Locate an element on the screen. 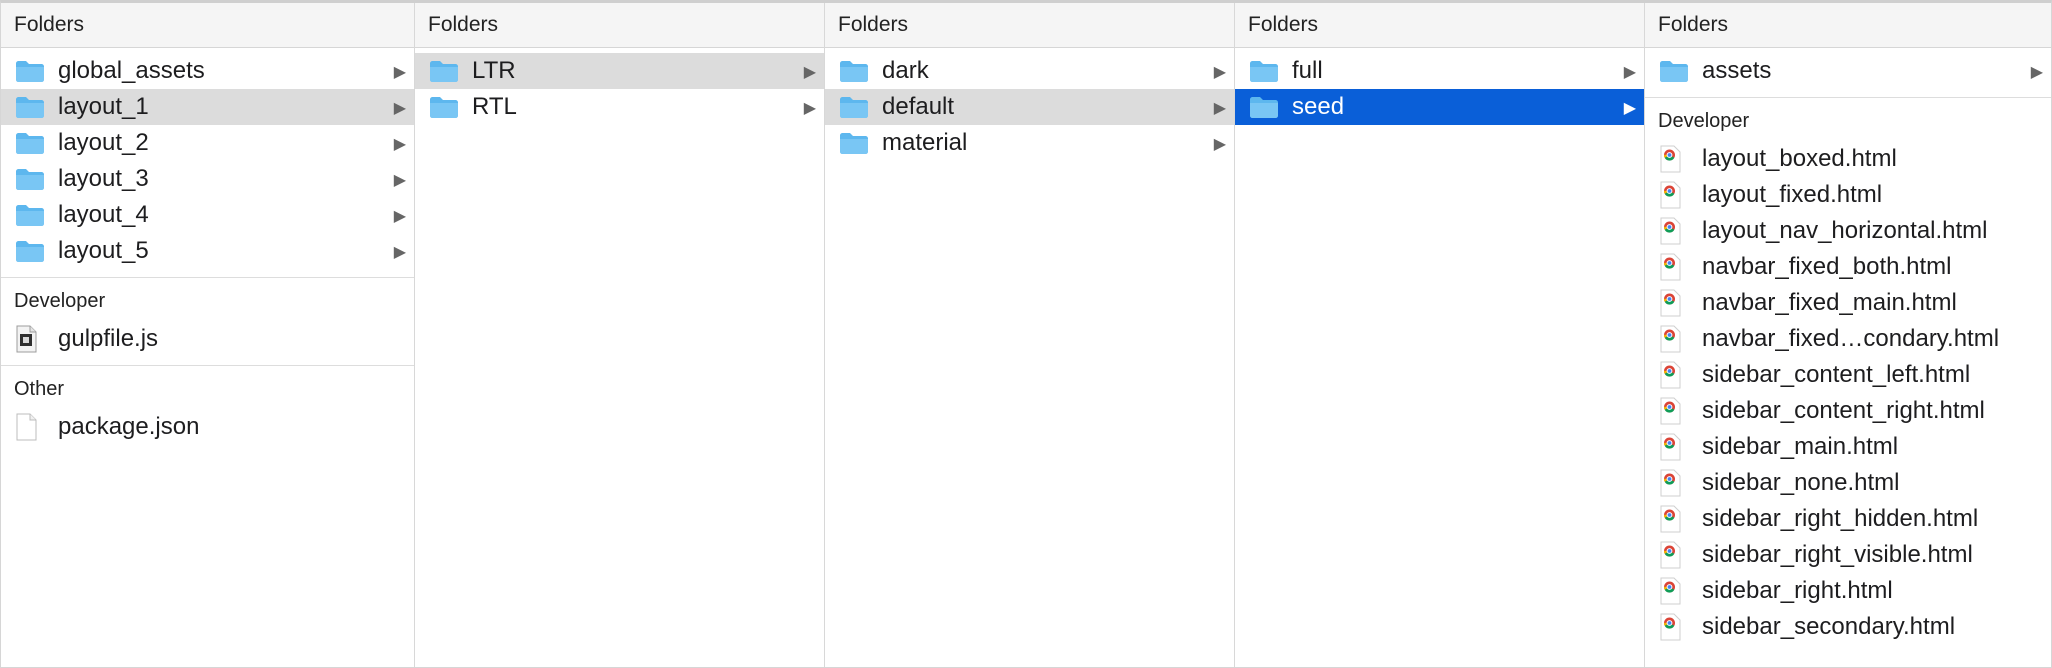 This screenshot has height=668, width=2052. file-row: sidebar_secondary.html is located at coordinates (1848, 627).